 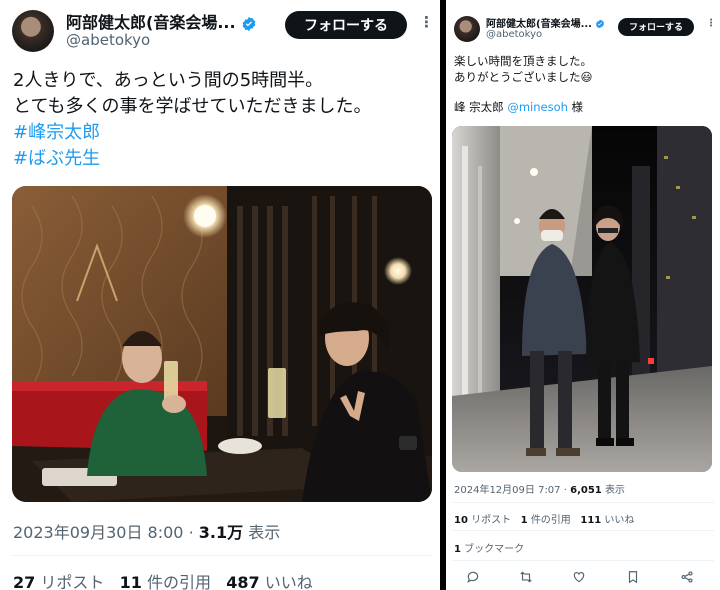 I want to click on reposts-link: 10 リポスト, so click(x=482, y=520).